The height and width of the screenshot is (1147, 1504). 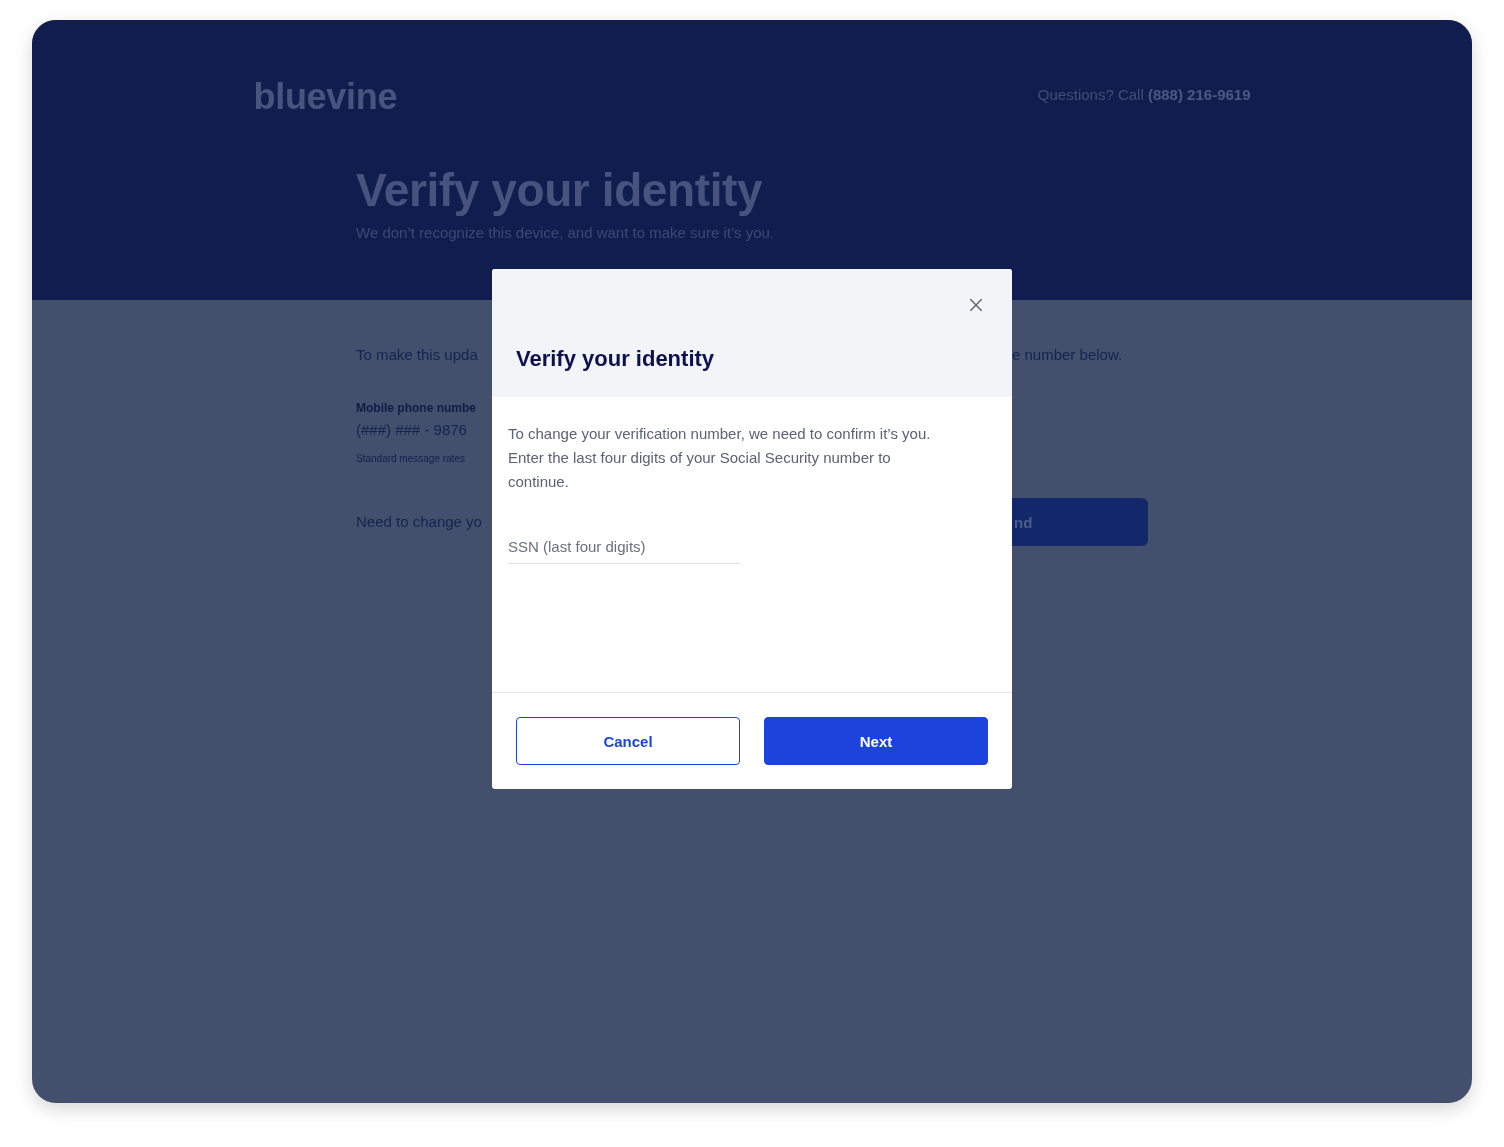 I want to click on dialog-message: To change your verification number, we need to confirm it’s you. Enter the last four digits of your Social Security number to continue., so click(x=720, y=458).